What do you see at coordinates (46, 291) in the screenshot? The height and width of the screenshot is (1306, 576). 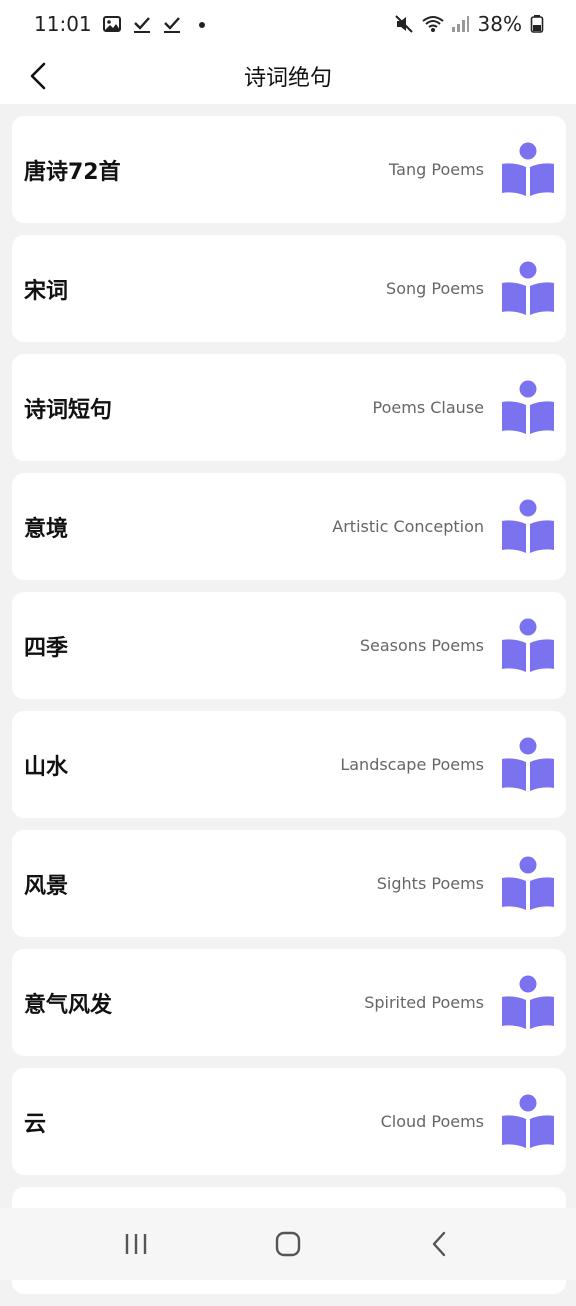 I see `category-title: 宋词` at bounding box center [46, 291].